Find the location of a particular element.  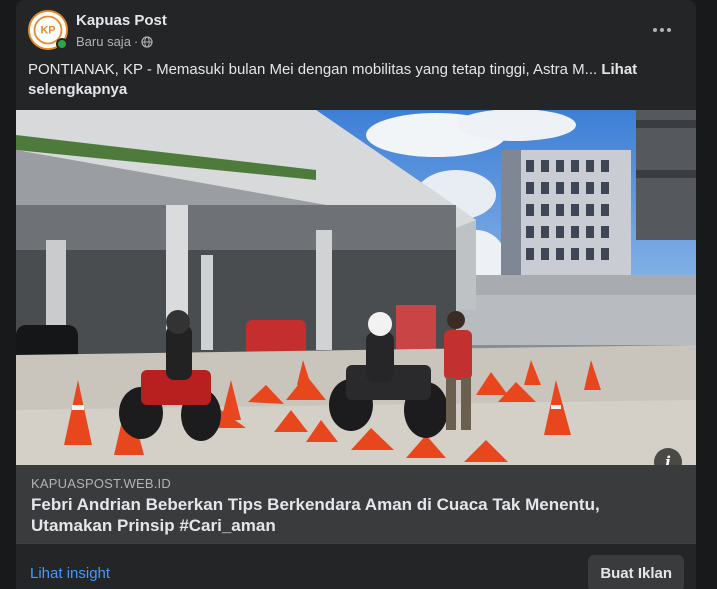

create-ad-button: Buat Iklan is located at coordinates (636, 572).